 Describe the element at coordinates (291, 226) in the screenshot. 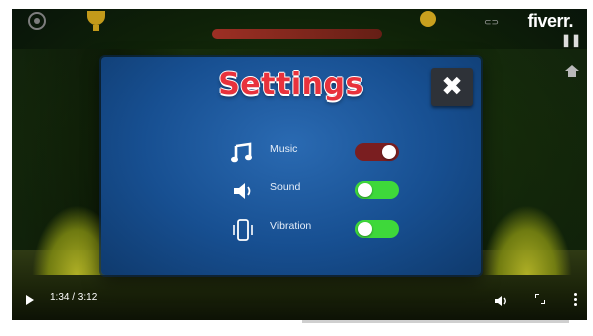

I see `setting-label: Vibration` at that location.